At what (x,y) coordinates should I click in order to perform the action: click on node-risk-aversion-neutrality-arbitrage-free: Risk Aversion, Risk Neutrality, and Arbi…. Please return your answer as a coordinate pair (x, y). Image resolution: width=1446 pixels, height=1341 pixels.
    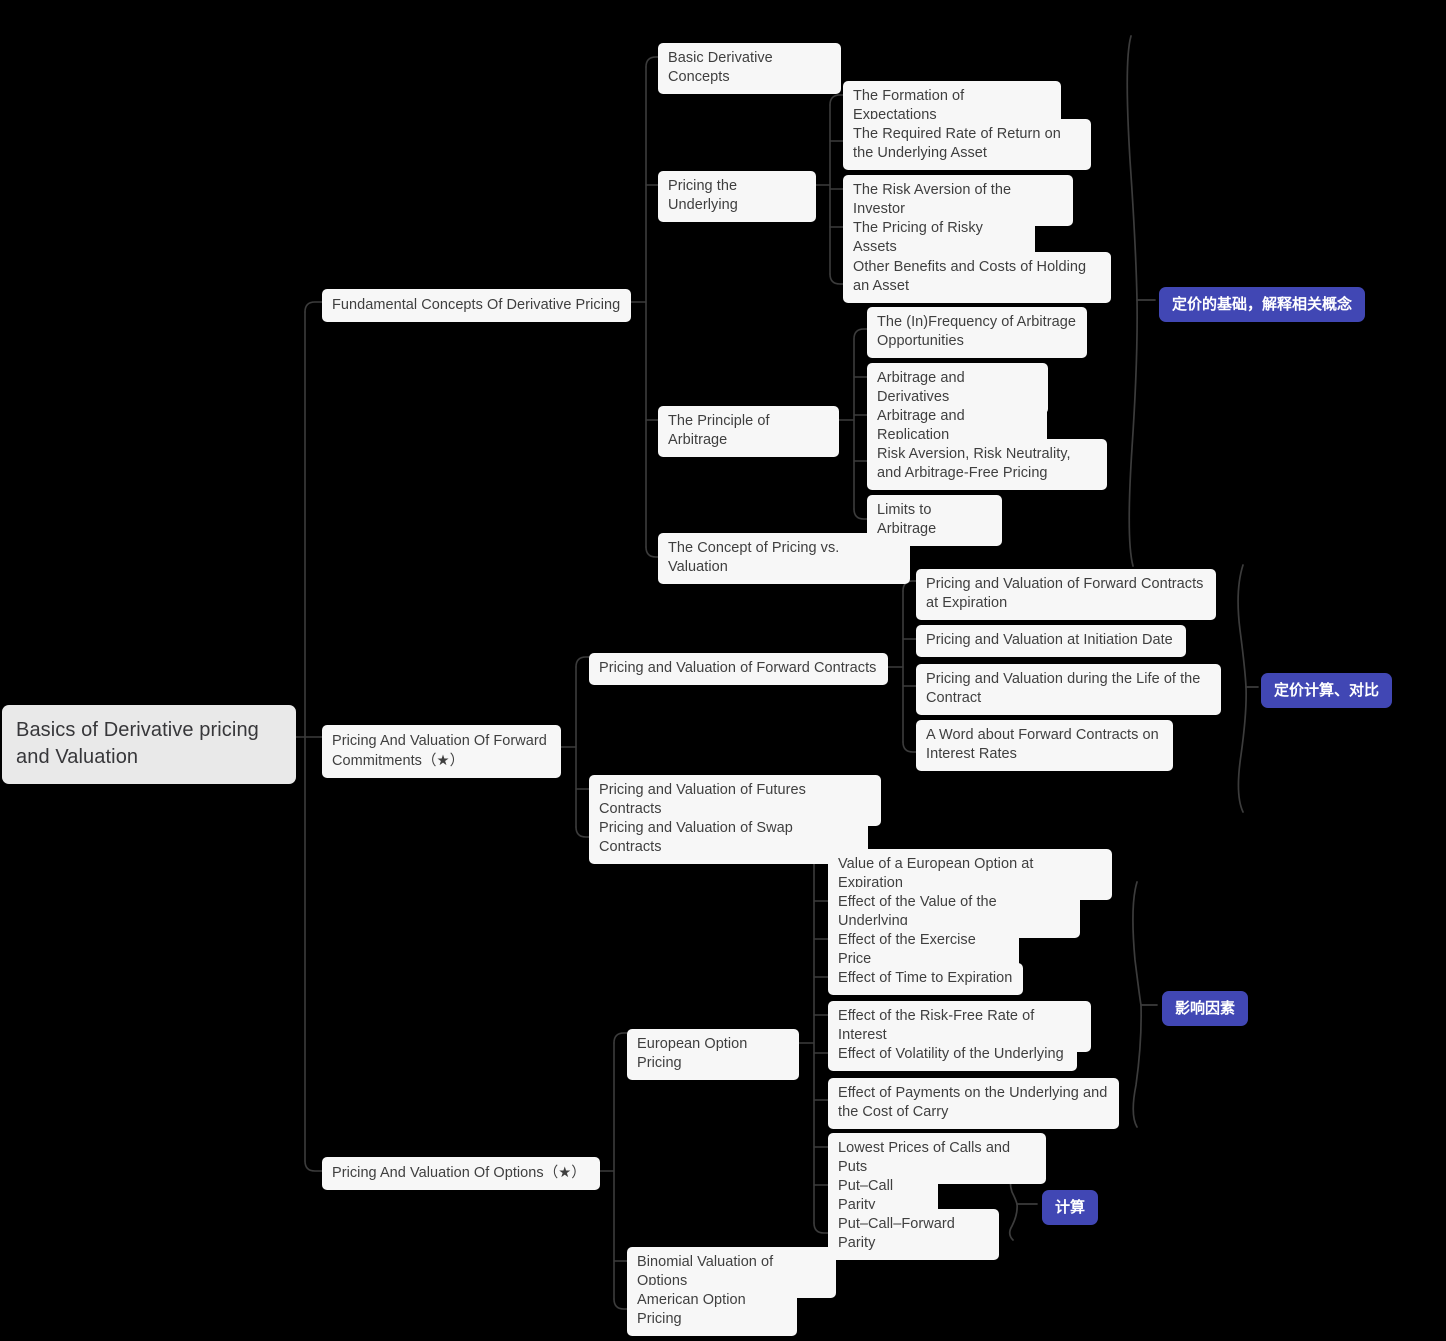
    Looking at the image, I should click on (987, 464).